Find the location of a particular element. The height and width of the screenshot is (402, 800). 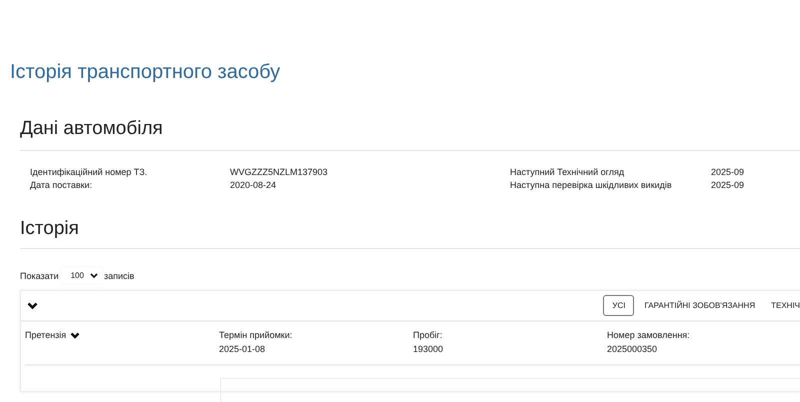

record-type: Претензія is located at coordinates (45, 335).